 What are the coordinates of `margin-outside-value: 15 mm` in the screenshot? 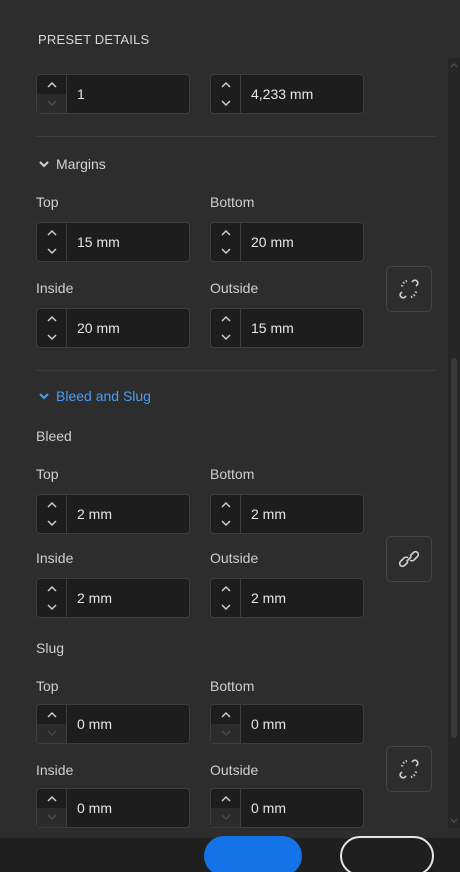 It's located at (302, 328).